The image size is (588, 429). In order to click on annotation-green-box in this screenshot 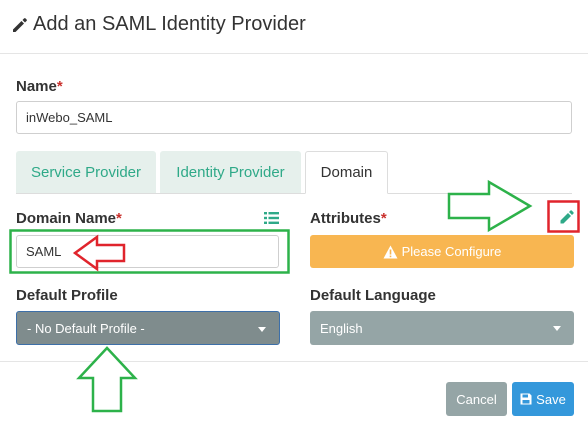, I will do `click(149, 251)`.